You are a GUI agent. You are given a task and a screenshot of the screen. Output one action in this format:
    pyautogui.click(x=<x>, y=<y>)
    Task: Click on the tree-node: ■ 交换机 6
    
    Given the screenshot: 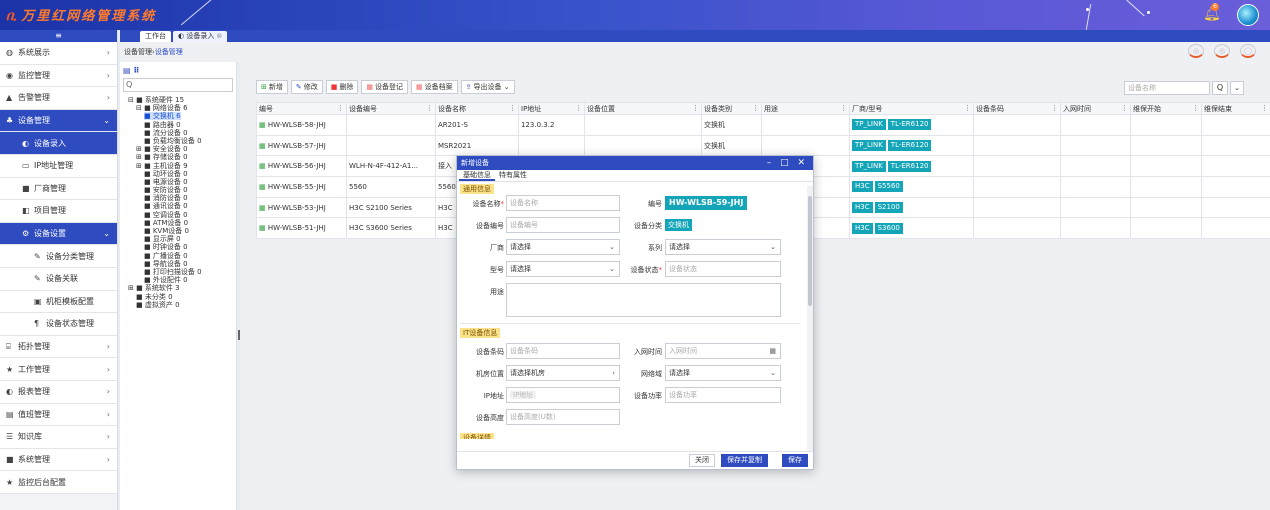 What is the action you would take?
    pyautogui.click(x=182, y=116)
    